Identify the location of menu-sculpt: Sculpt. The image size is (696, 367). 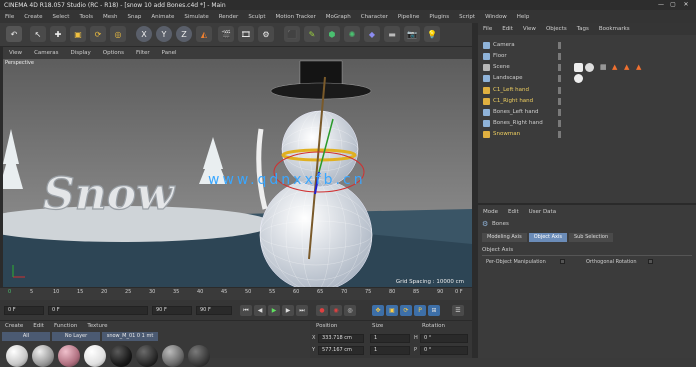
(256, 17).